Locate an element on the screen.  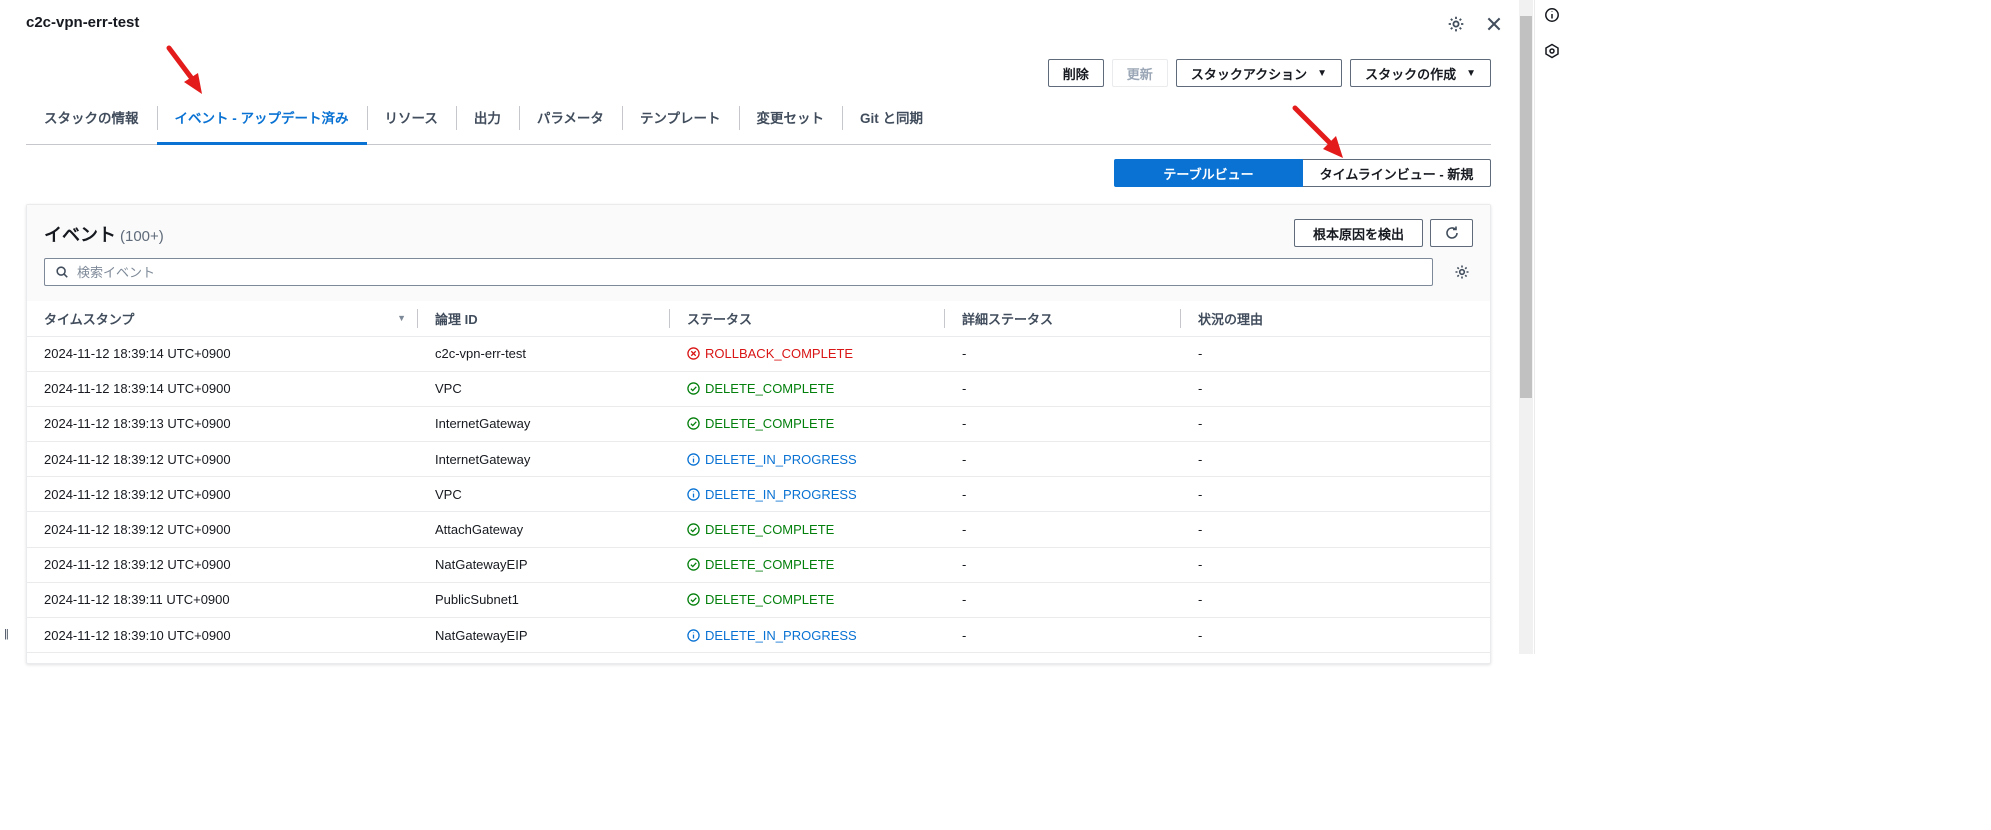
info-icon is located at coordinates (1552, 15).